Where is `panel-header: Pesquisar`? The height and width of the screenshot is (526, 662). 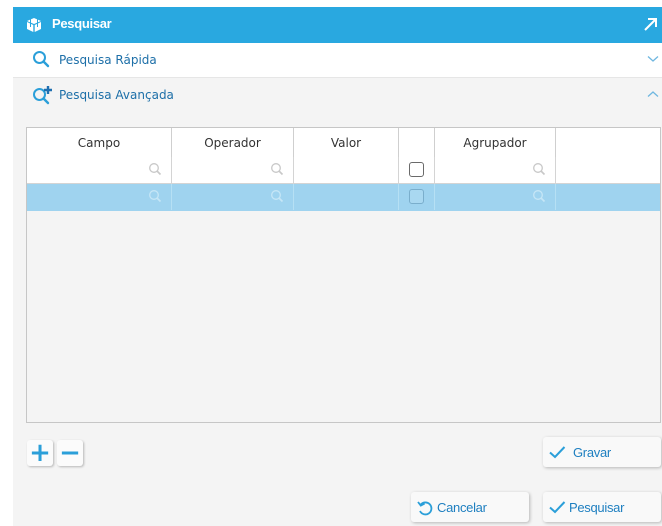
panel-header: Pesquisar is located at coordinates (337, 25).